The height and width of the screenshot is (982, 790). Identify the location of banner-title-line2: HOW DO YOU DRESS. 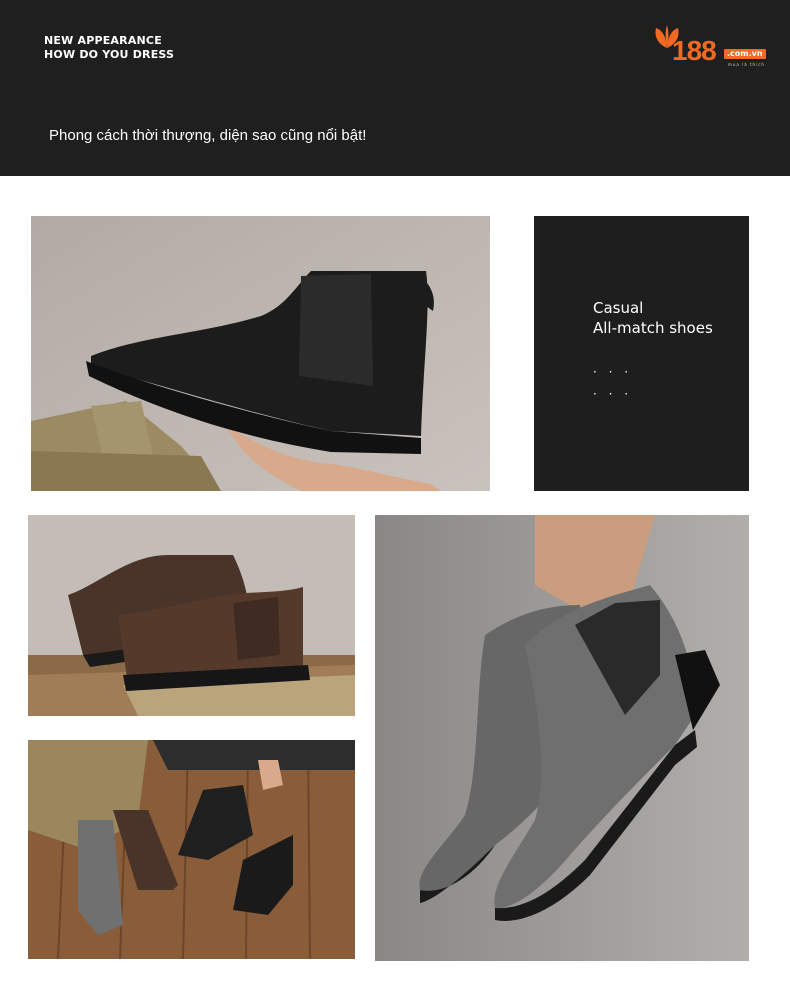
(109, 54).